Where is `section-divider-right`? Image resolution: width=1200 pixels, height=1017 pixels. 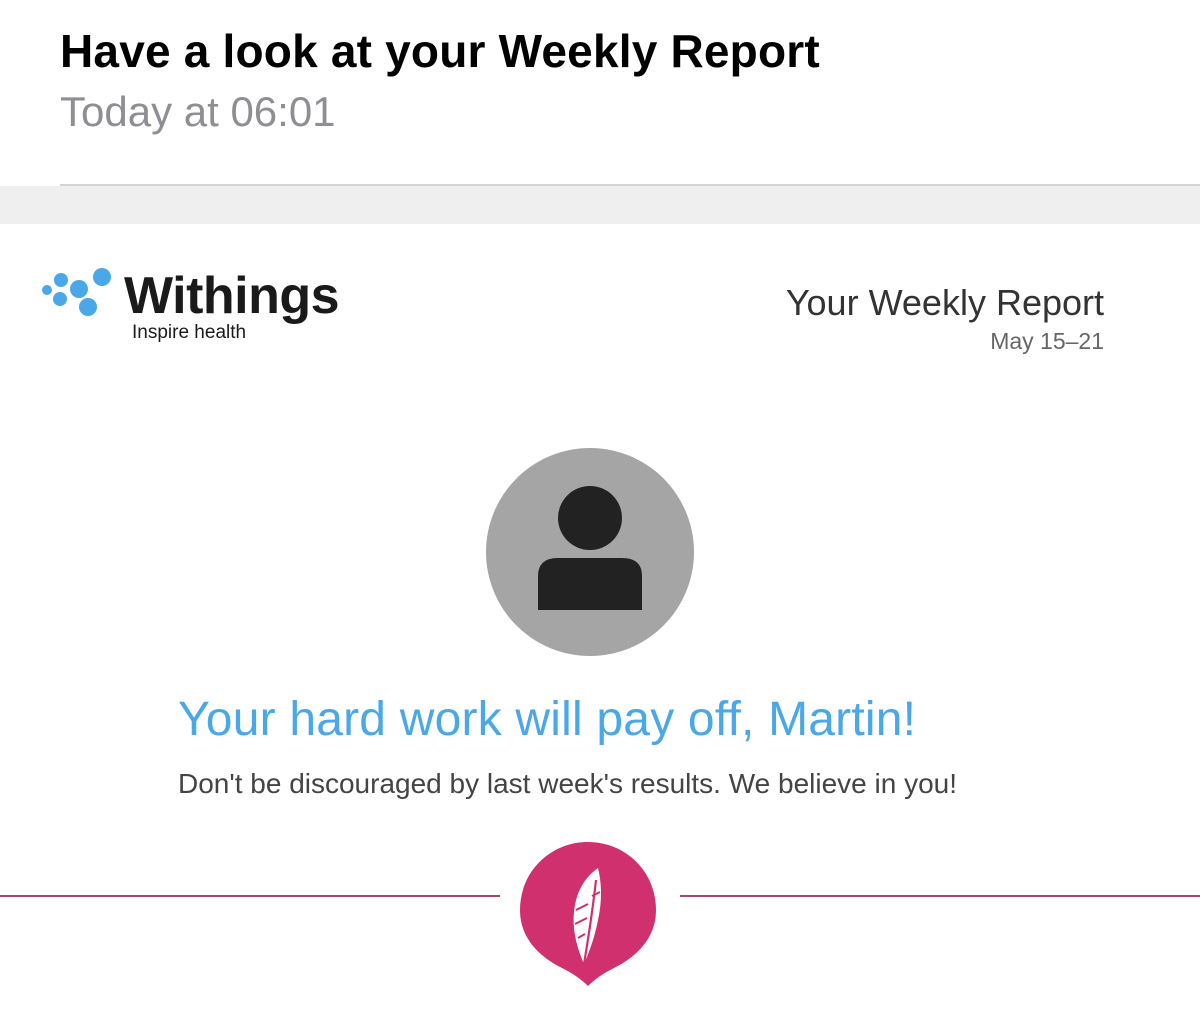
section-divider-right is located at coordinates (940, 896).